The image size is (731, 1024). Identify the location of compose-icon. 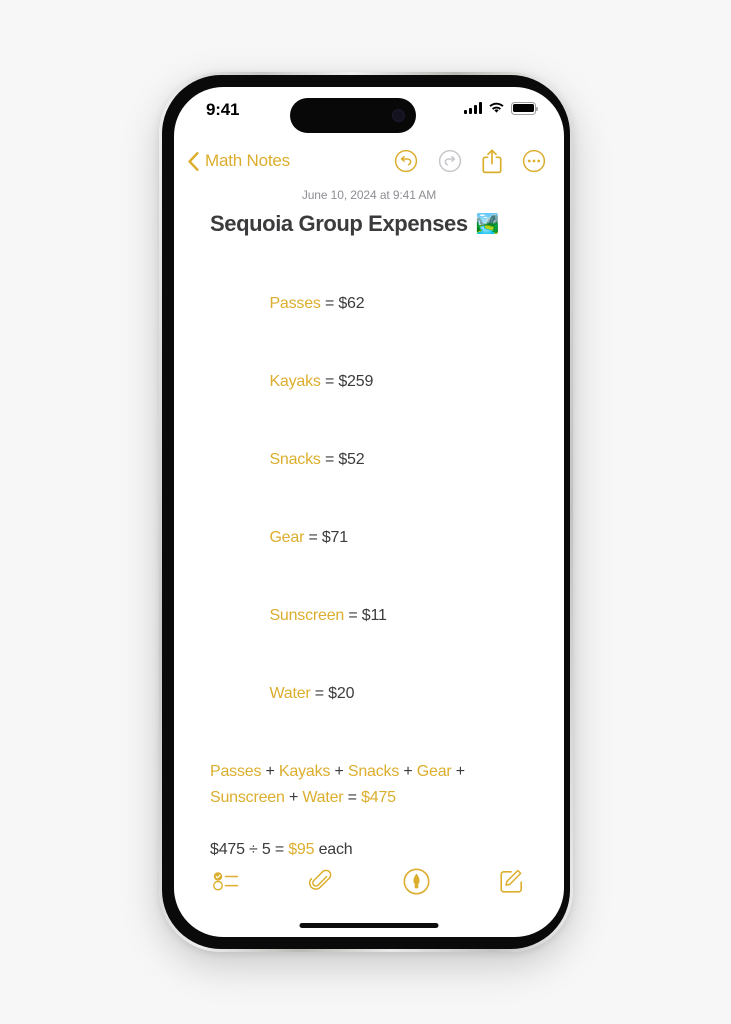
(511, 881).